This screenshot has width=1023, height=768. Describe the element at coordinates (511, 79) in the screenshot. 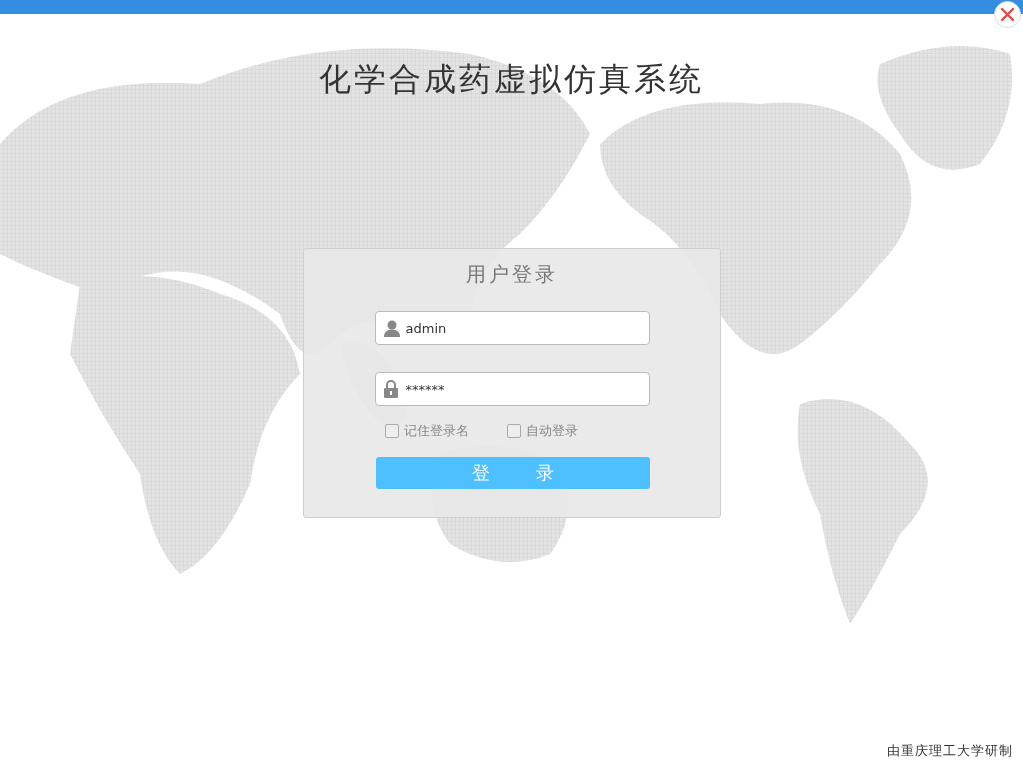

I see `app-title: 化学合成药虚拟仿真系统` at that location.